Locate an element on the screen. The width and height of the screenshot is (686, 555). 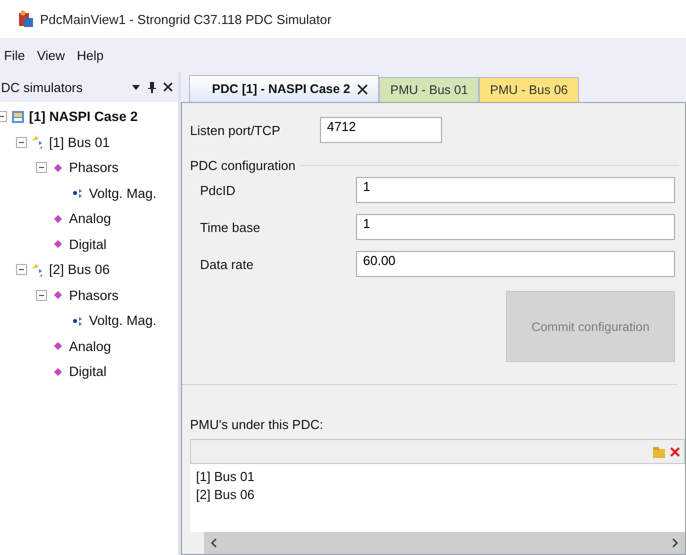
tab: PMU - Bus 01 is located at coordinates (429, 89).